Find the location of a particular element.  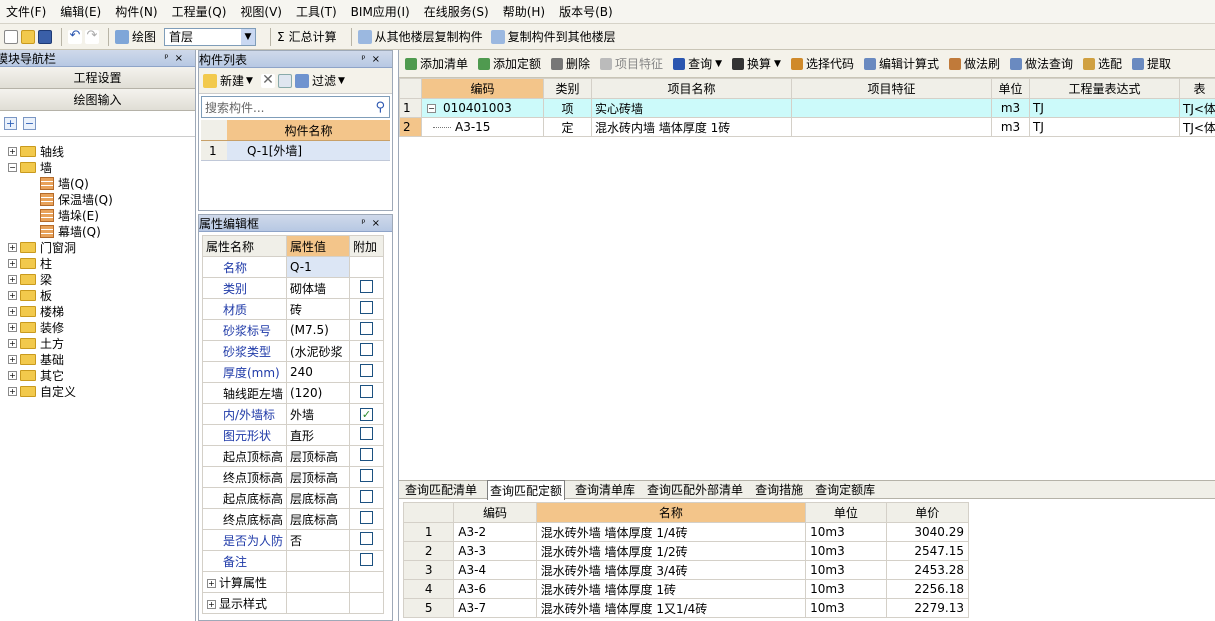

property-value: 否 is located at coordinates (318, 540).